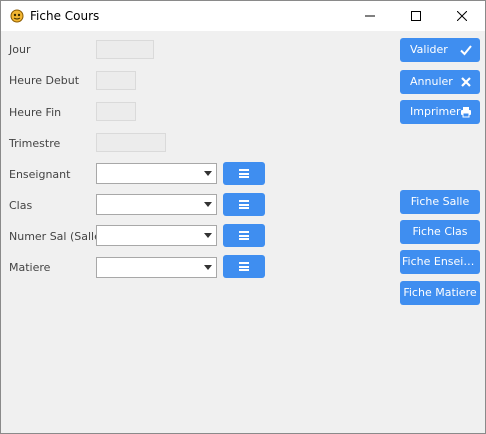 The image size is (486, 434). I want to click on numer-sal-list-button, so click(244, 235).